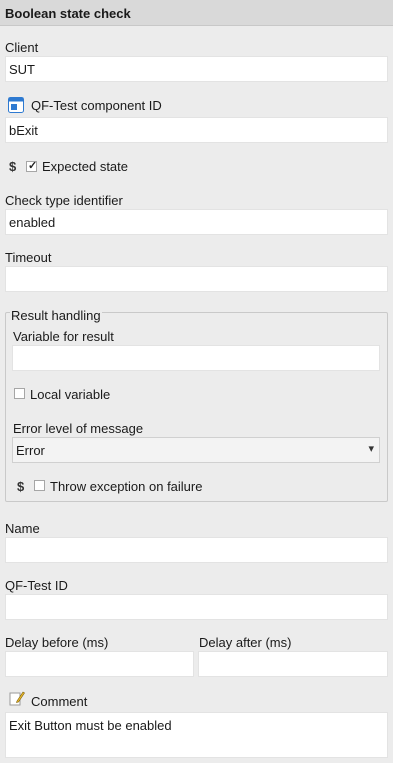  Describe the element at coordinates (21, 486) in the screenshot. I see `throw-dollar-icon: $` at that location.